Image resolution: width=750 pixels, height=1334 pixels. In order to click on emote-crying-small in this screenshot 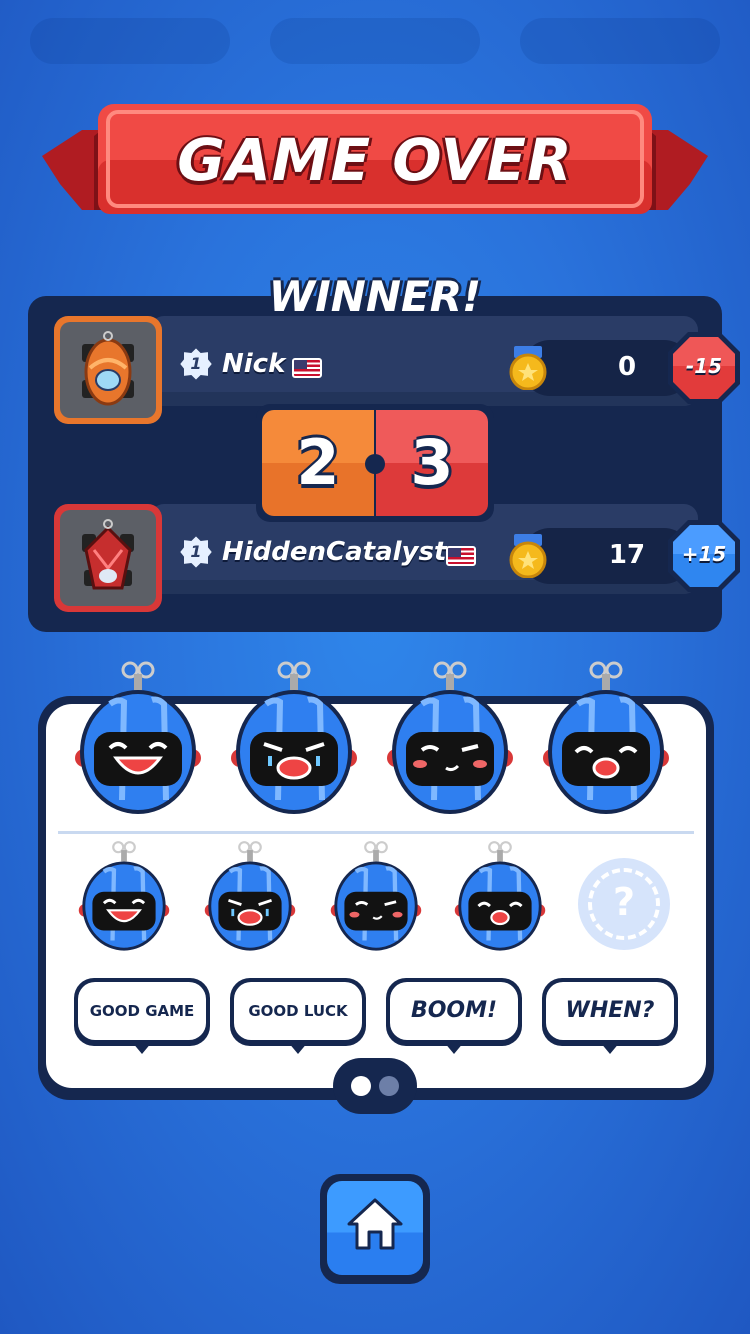, I will do `click(250, 896)`.